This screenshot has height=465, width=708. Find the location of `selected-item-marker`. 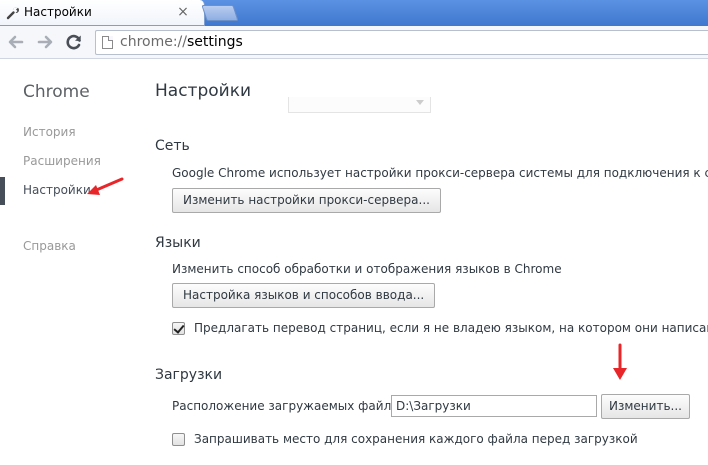

selected-item-marker is located at coordinates (2, 191).